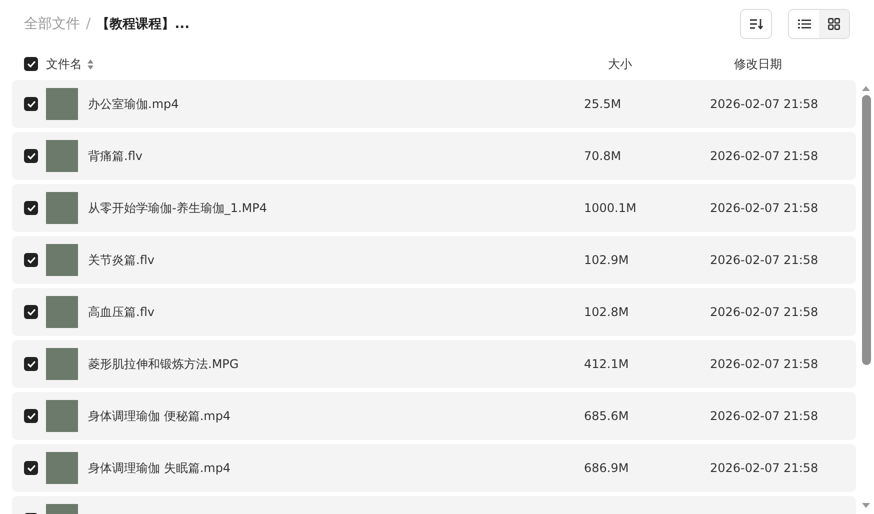 The image size is (874, 514). I want to click on scroll-up-icon, so click(866, 88).